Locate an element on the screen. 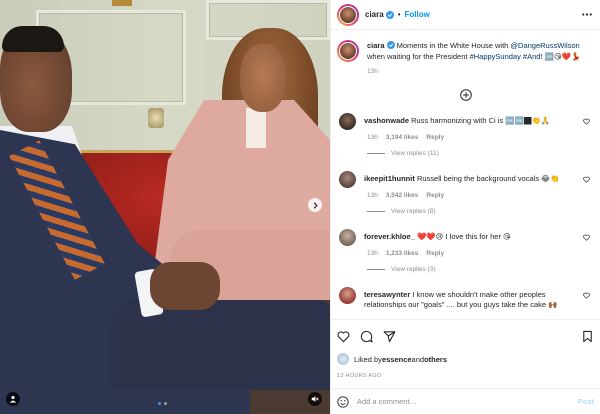 This screenshot has width=600, height=414. liked-by-user: essence is located at coordinates (397, 359).